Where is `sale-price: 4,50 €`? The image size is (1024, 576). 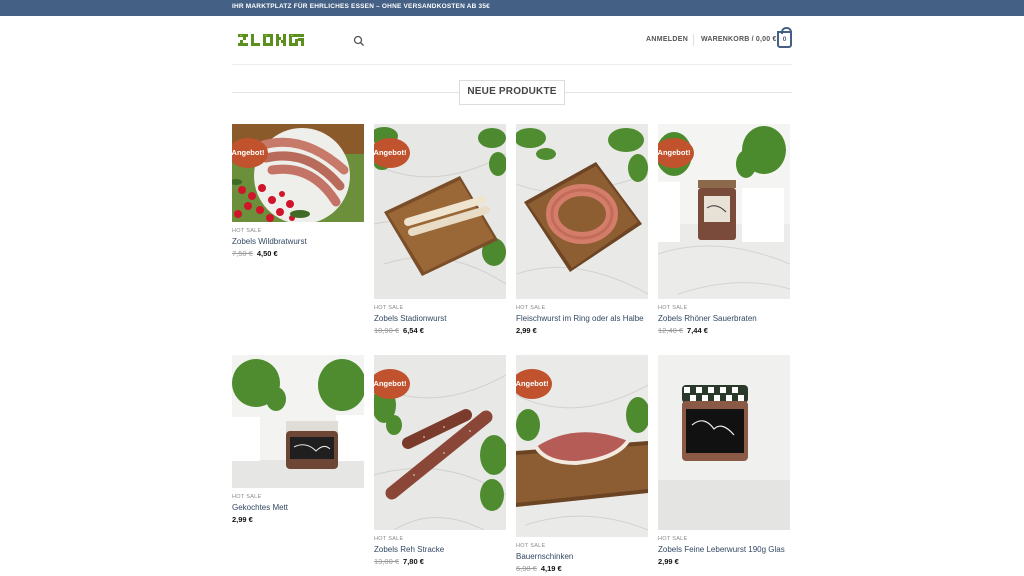 sale-price: 4,50 € is located at coordinates (267, 253).